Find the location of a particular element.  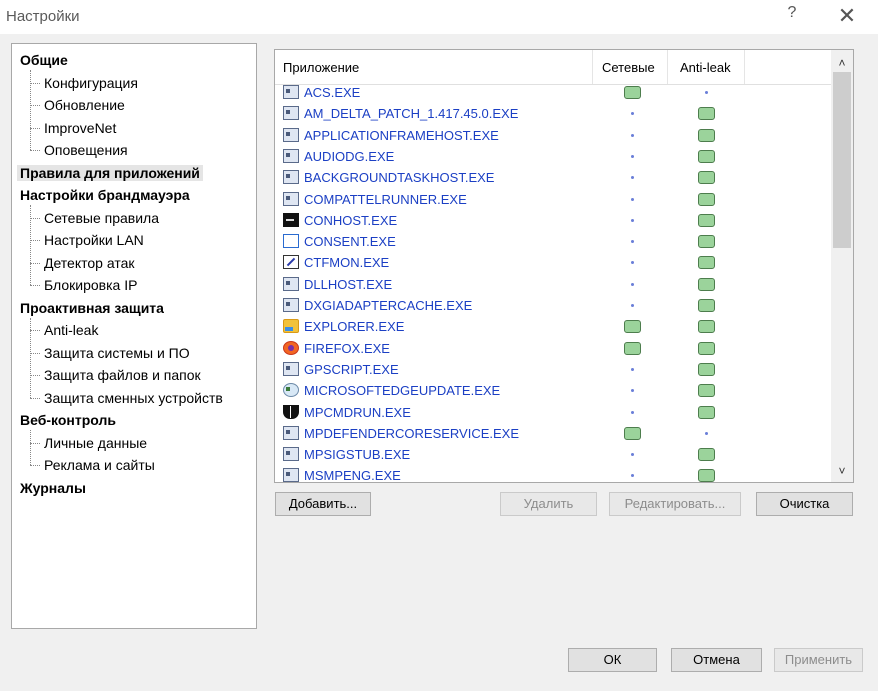

tree-item: Сетевые правила is located at coordinates (94, 218).